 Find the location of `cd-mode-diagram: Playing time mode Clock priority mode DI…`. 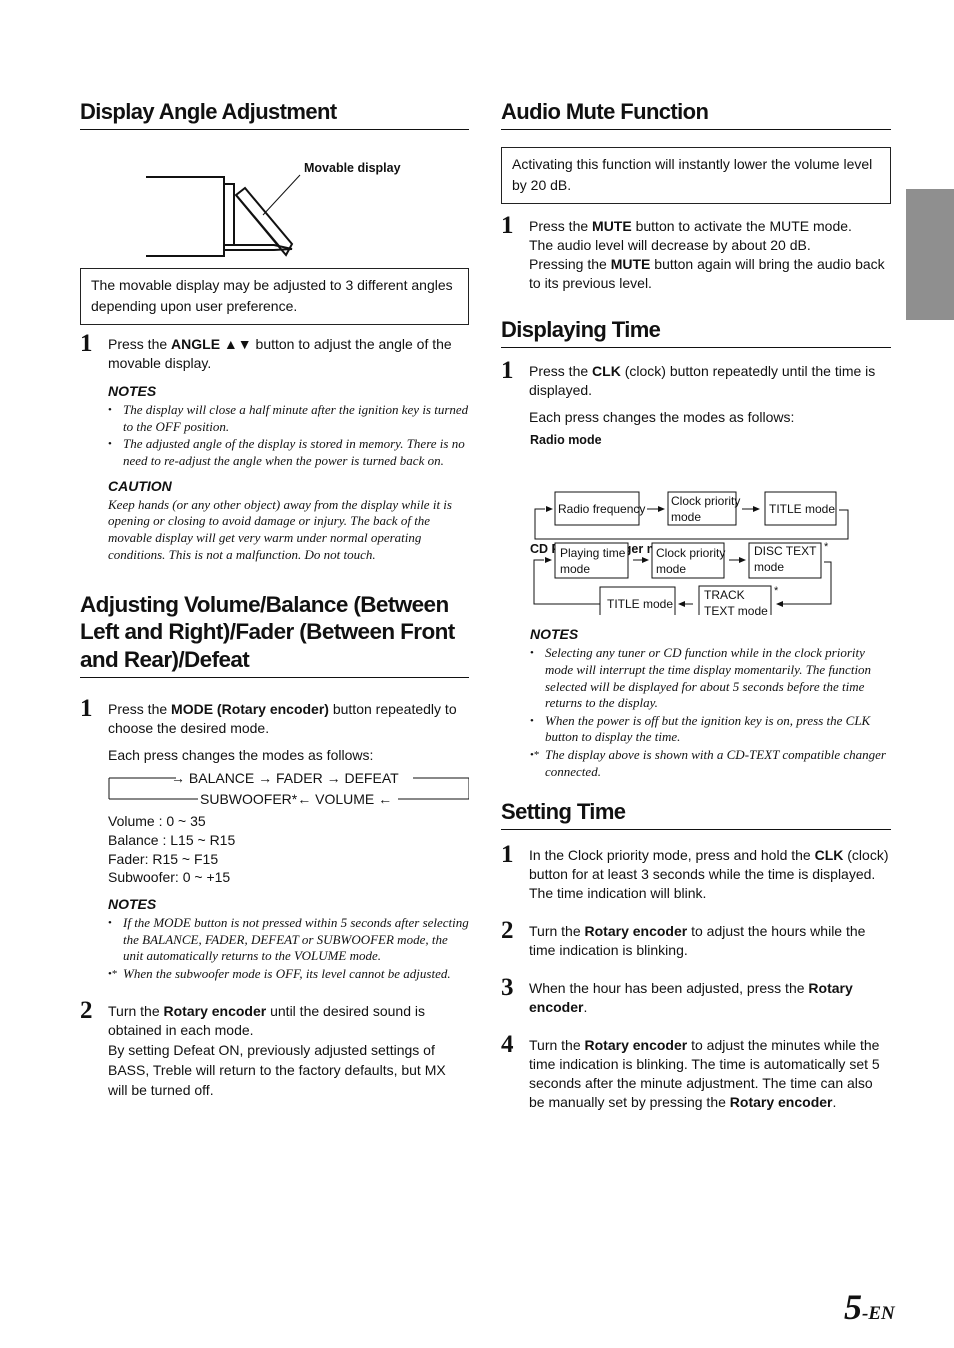

cd-mode-diagram: Playing time mode Clock priority mode DI… is located at coordinates (682, 578).